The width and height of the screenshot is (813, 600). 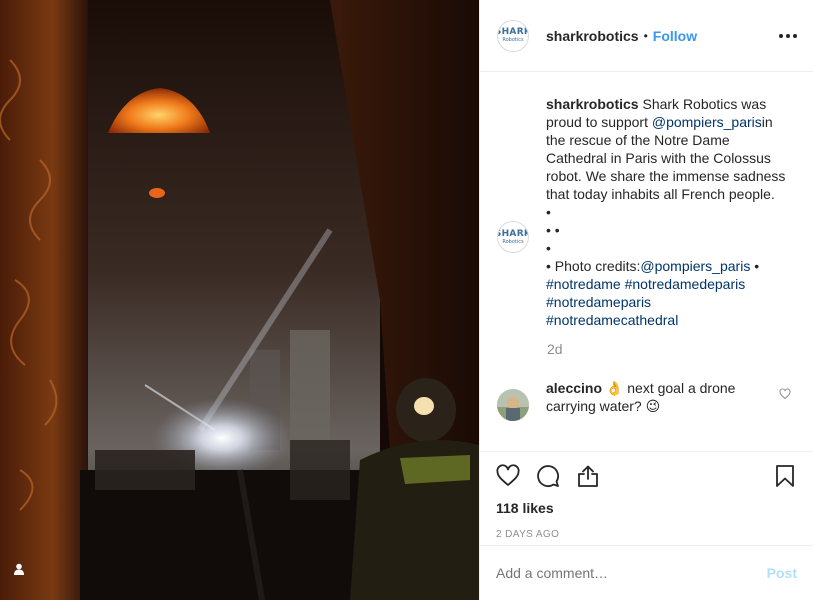 I want to click on post-comment-button: Post, so click(x=782, y=573).